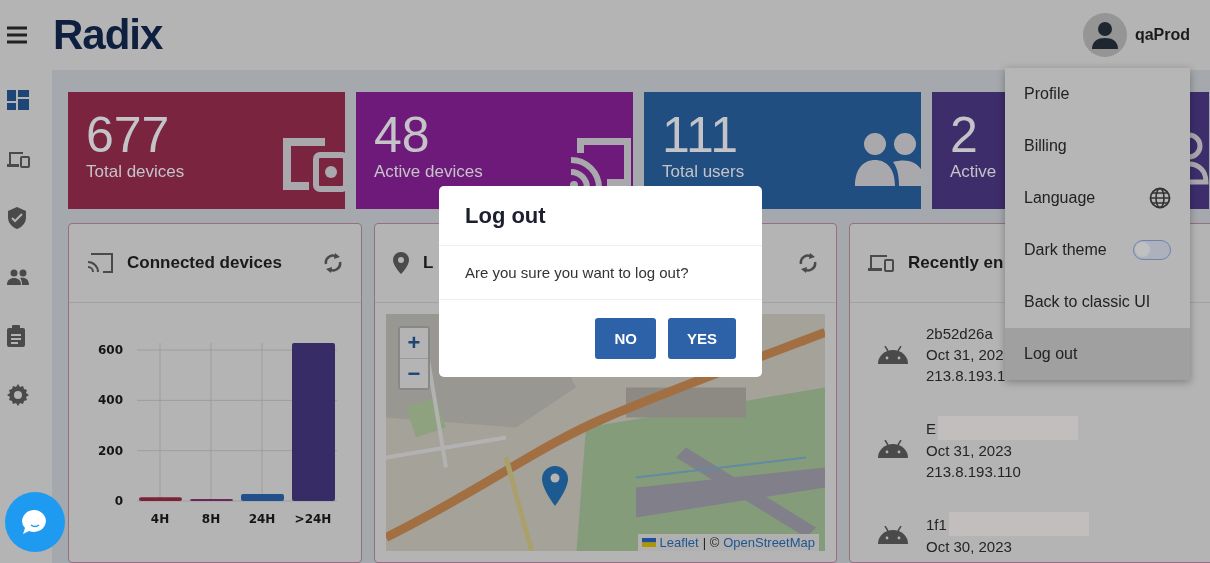  What do you see at coordinates (648, 542) in the screenshot?
I see `flag-icon` at bounding box center [648, 542].